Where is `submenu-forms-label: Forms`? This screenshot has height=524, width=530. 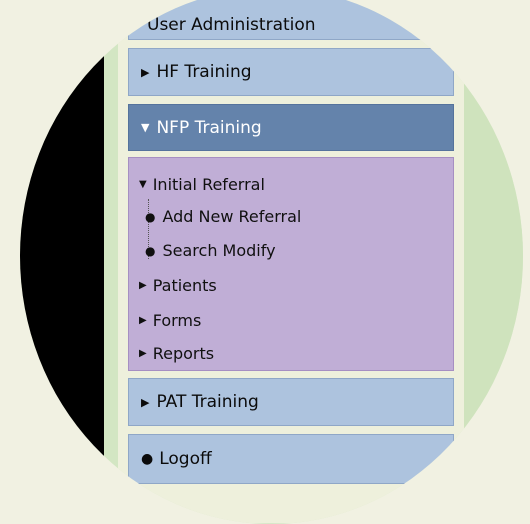
submenu-forms-label: Forms is located at coordinates (177, 320).